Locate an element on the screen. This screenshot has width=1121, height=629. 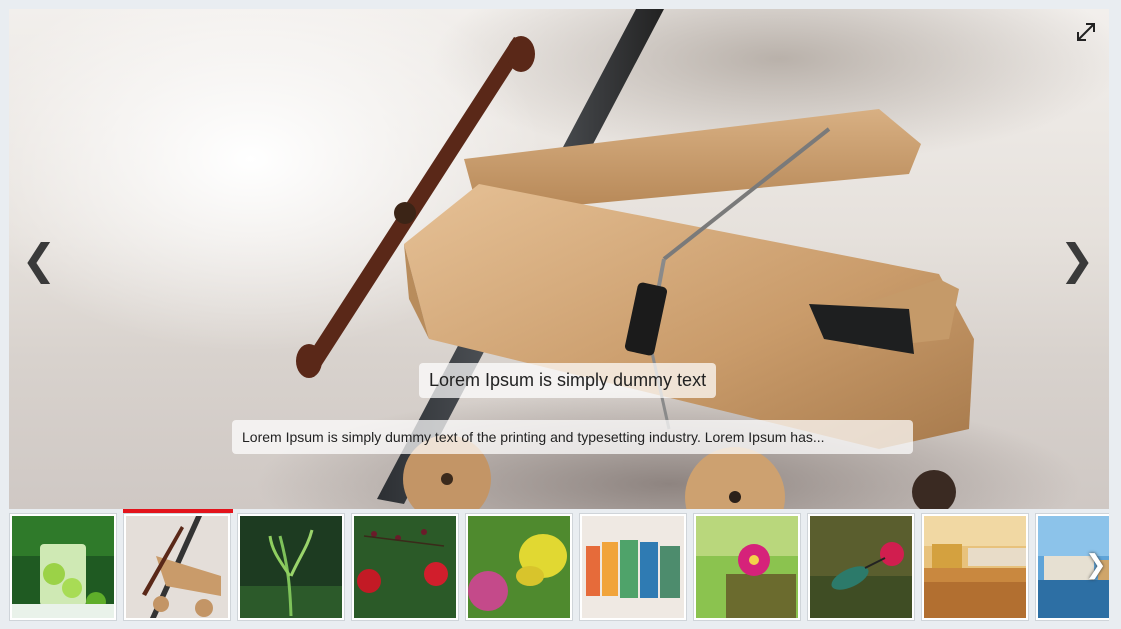
slide-caption-title: Lorem Ipsum is simply dummy text is located at coordinates (568, 380).